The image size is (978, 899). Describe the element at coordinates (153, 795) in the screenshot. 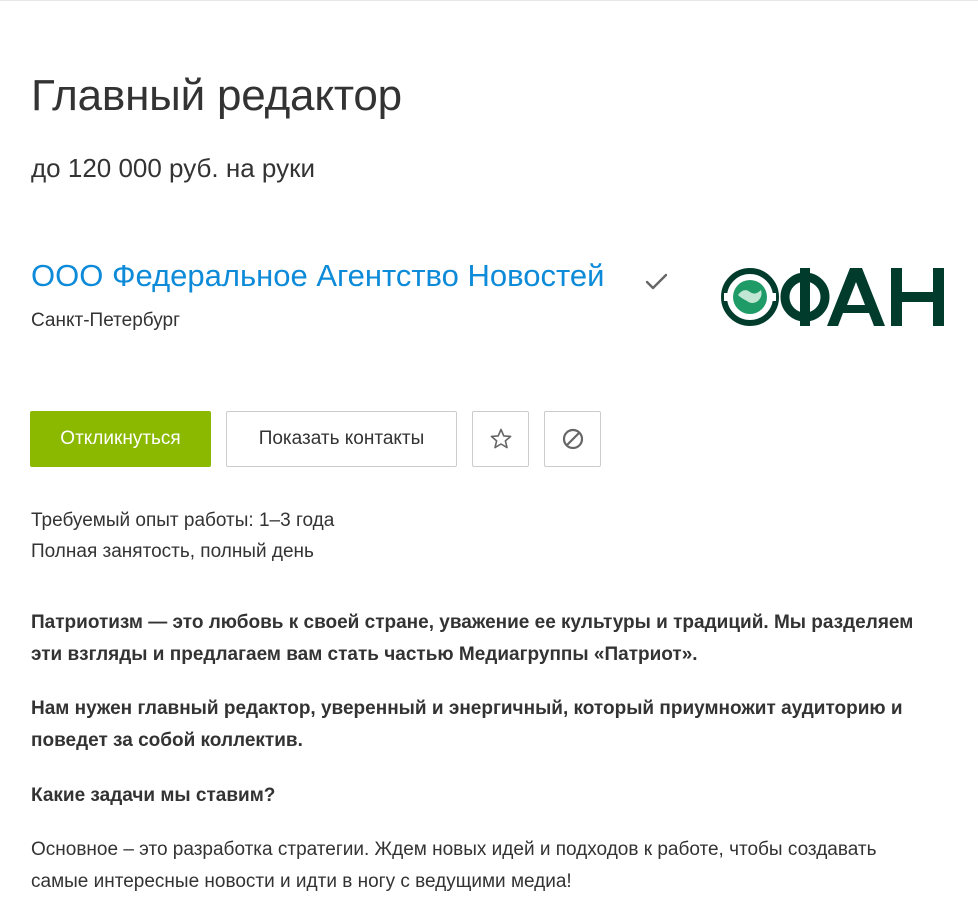

I see `description-heading: Какие задачи мы ставим?` at that location.